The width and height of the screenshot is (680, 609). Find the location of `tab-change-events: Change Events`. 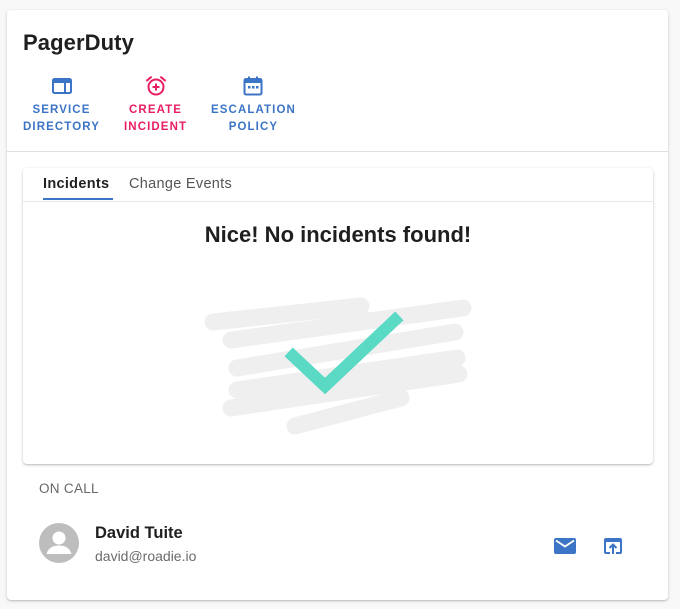

tab-change-events: Change Events is located at coordinates (180, 184).